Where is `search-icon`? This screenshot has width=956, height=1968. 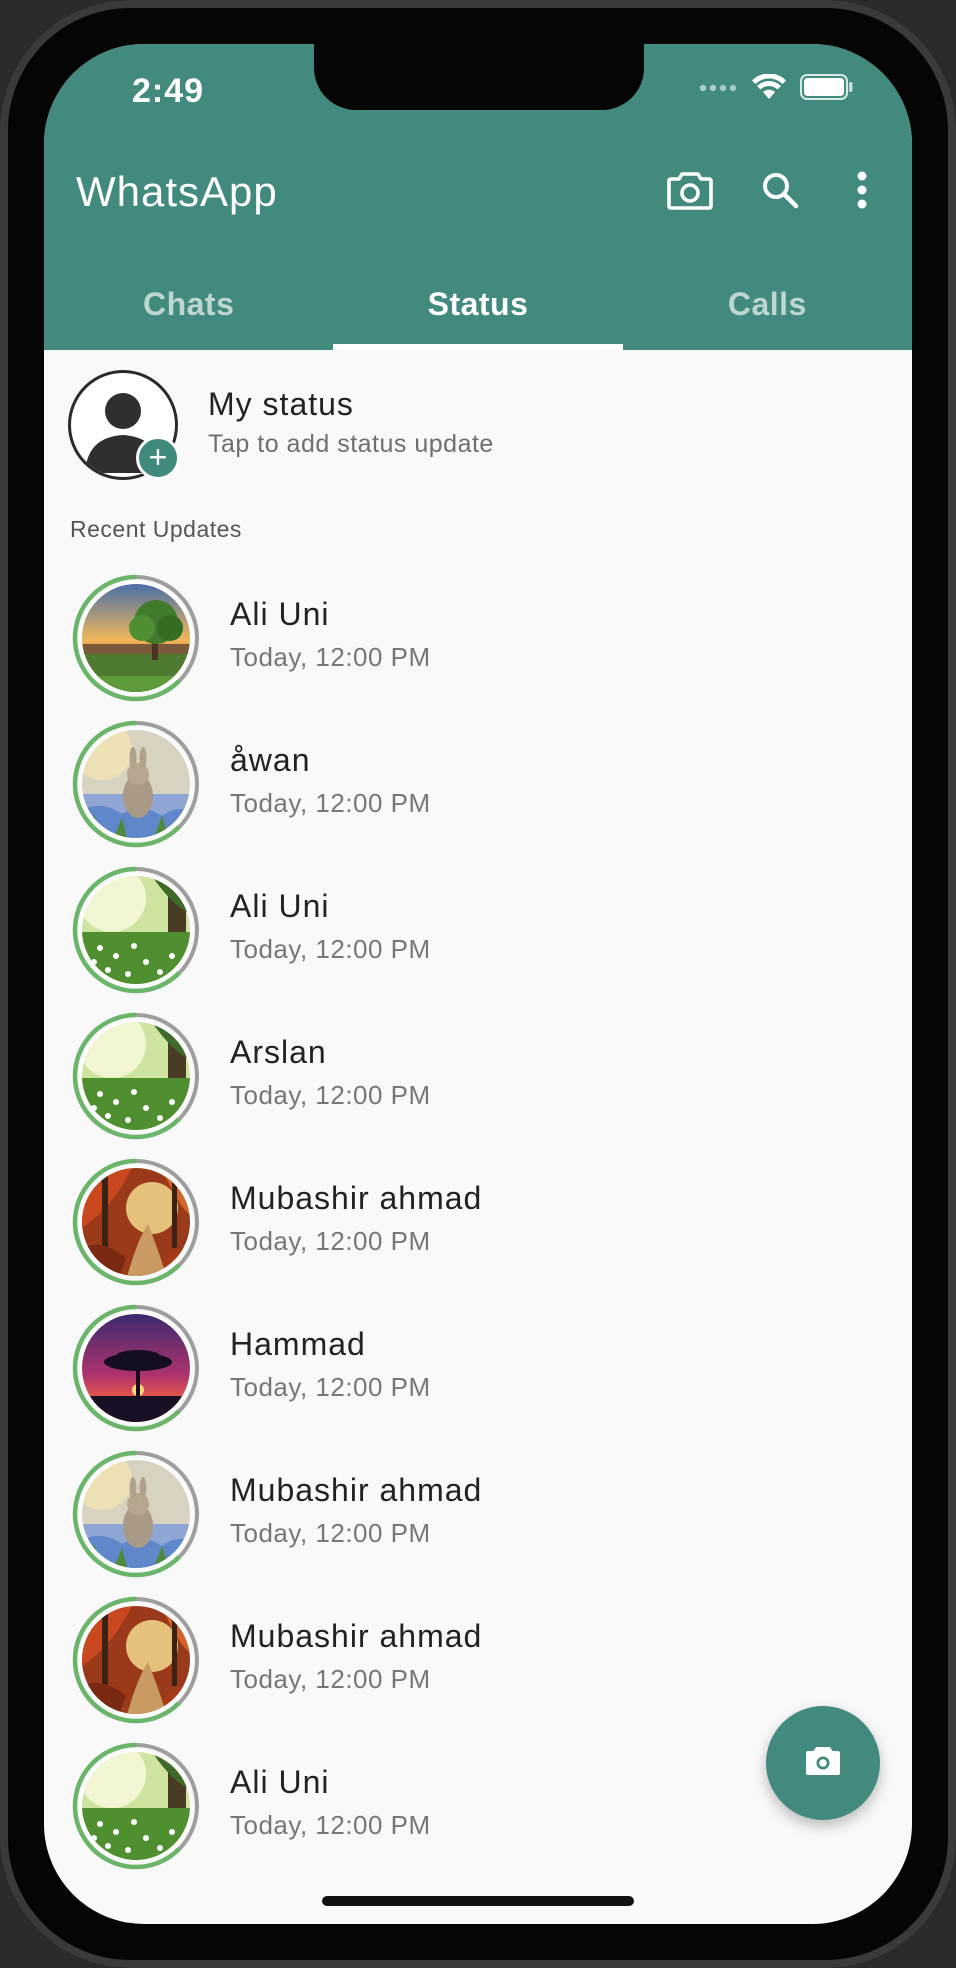
search-icon is located at coordinates (780, 192).